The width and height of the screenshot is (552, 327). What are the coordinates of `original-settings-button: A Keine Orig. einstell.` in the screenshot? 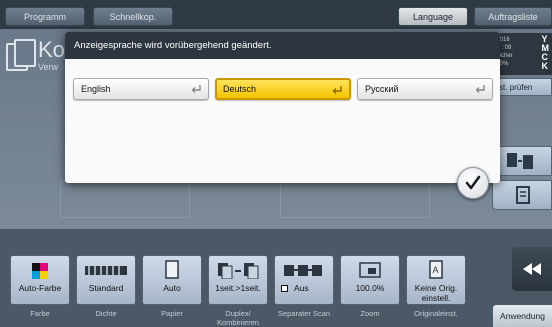 It's located at (436, 280).